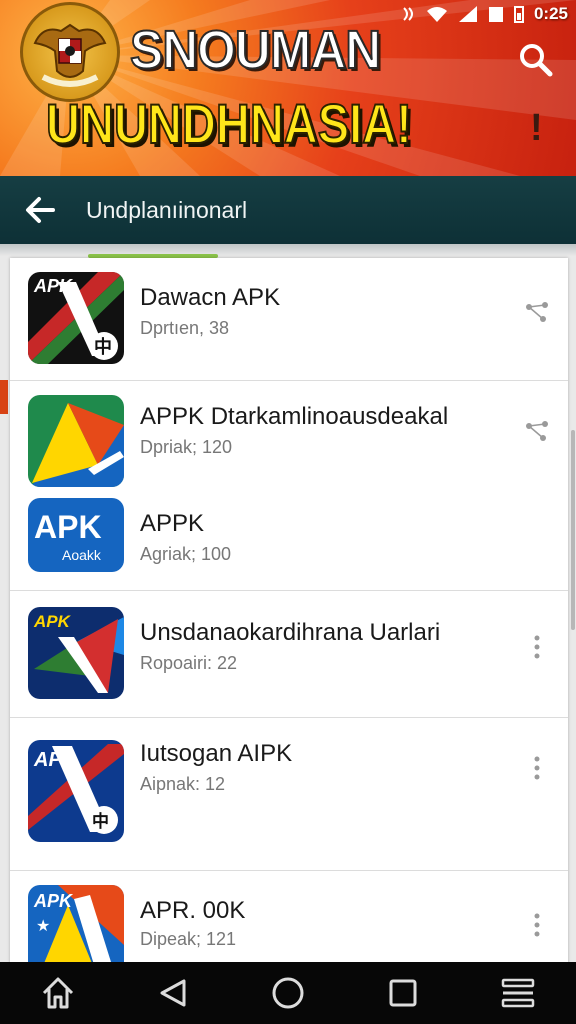  I want to click on app-subtitle: Ropoairi: 22, so click(189, 663).